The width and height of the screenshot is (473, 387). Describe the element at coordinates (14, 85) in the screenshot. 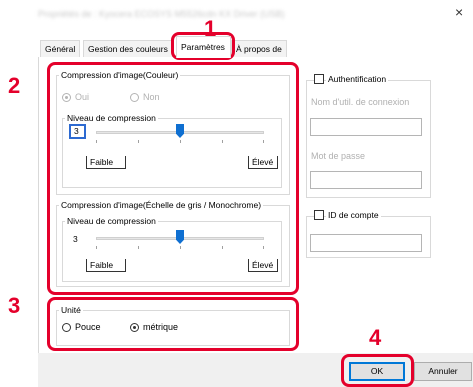

I see `callout-2: 2` at that location.